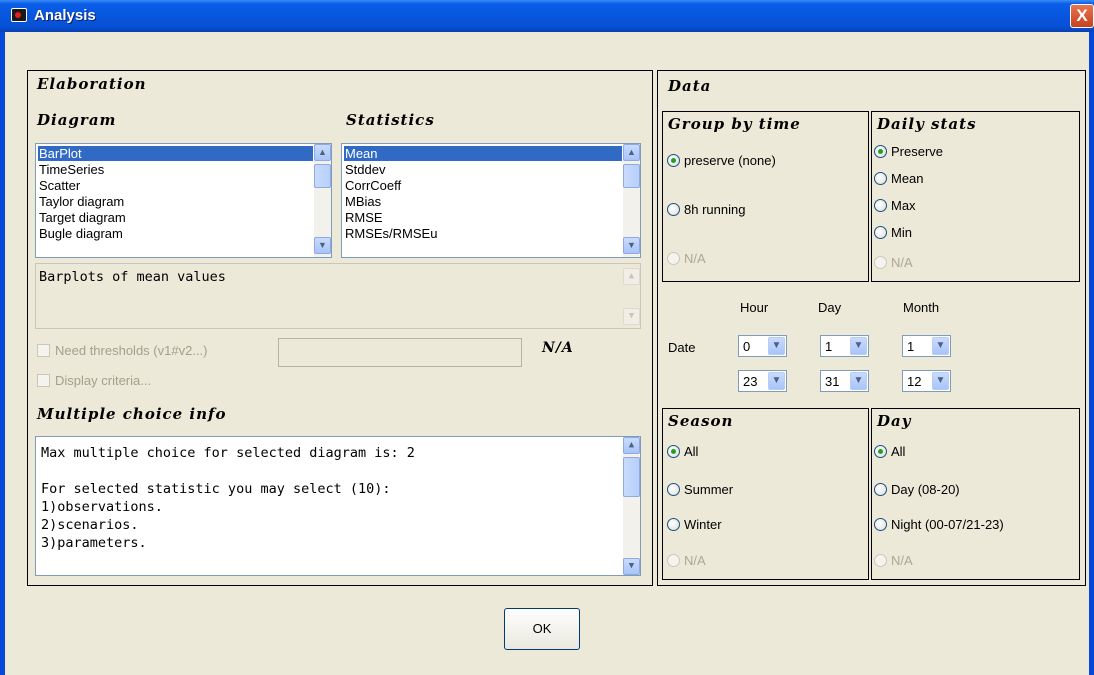  What do you see at coordinates (709, 489) in the screenshot?
I see `season-summer-label: Summer` at bounding box center [709, 489].